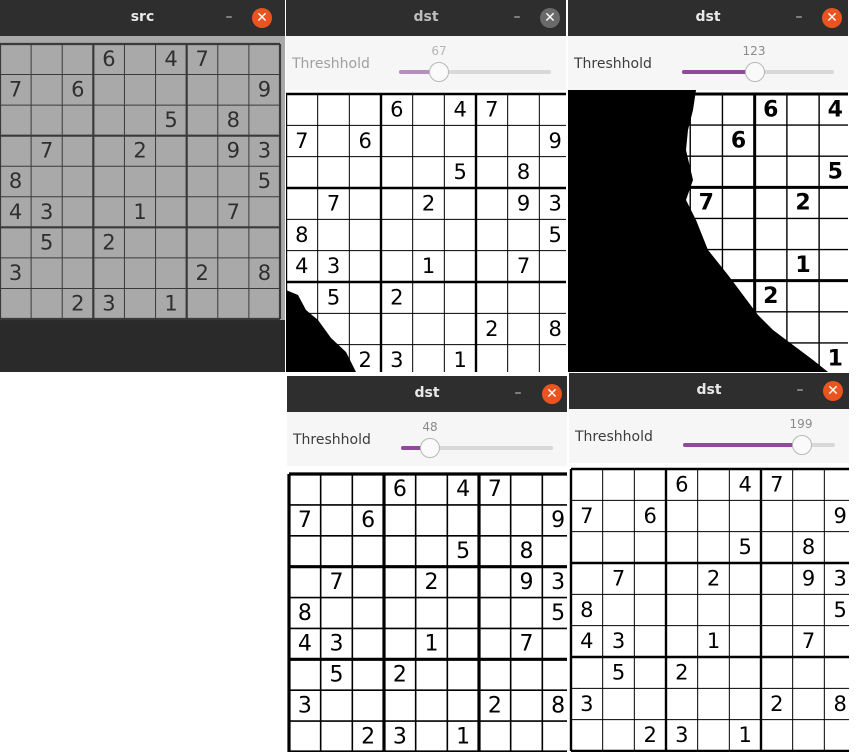 The image size is (858, 752). Describe the element at coordinates (742, 445) in the screenshot. I see `slider-fill` at that location.